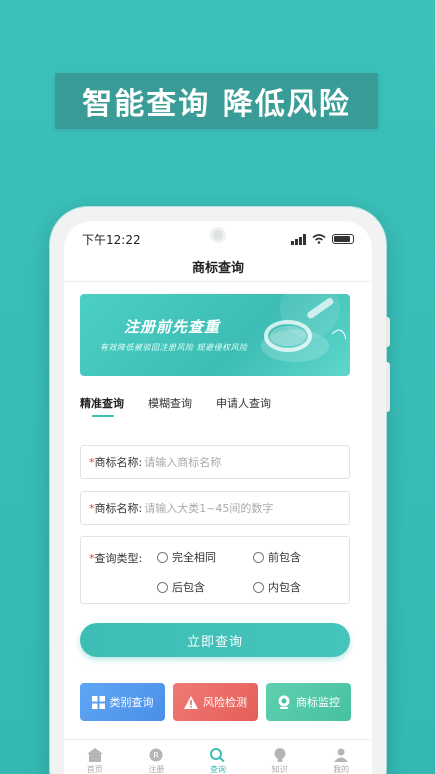  I want to click on trademark-name-label: 商标名称:, so click(118, 462).